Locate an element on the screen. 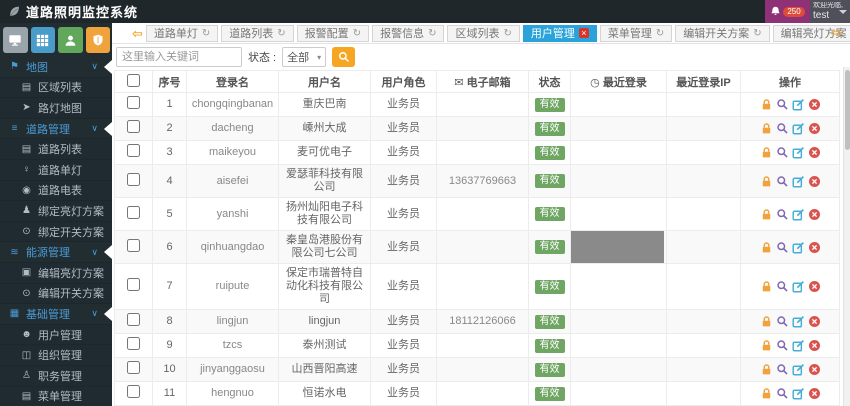 This screenshot has height=406, width=850. sidebar-item: ▤ 菜单管理 ∨ is located at coordinates (56, 396).